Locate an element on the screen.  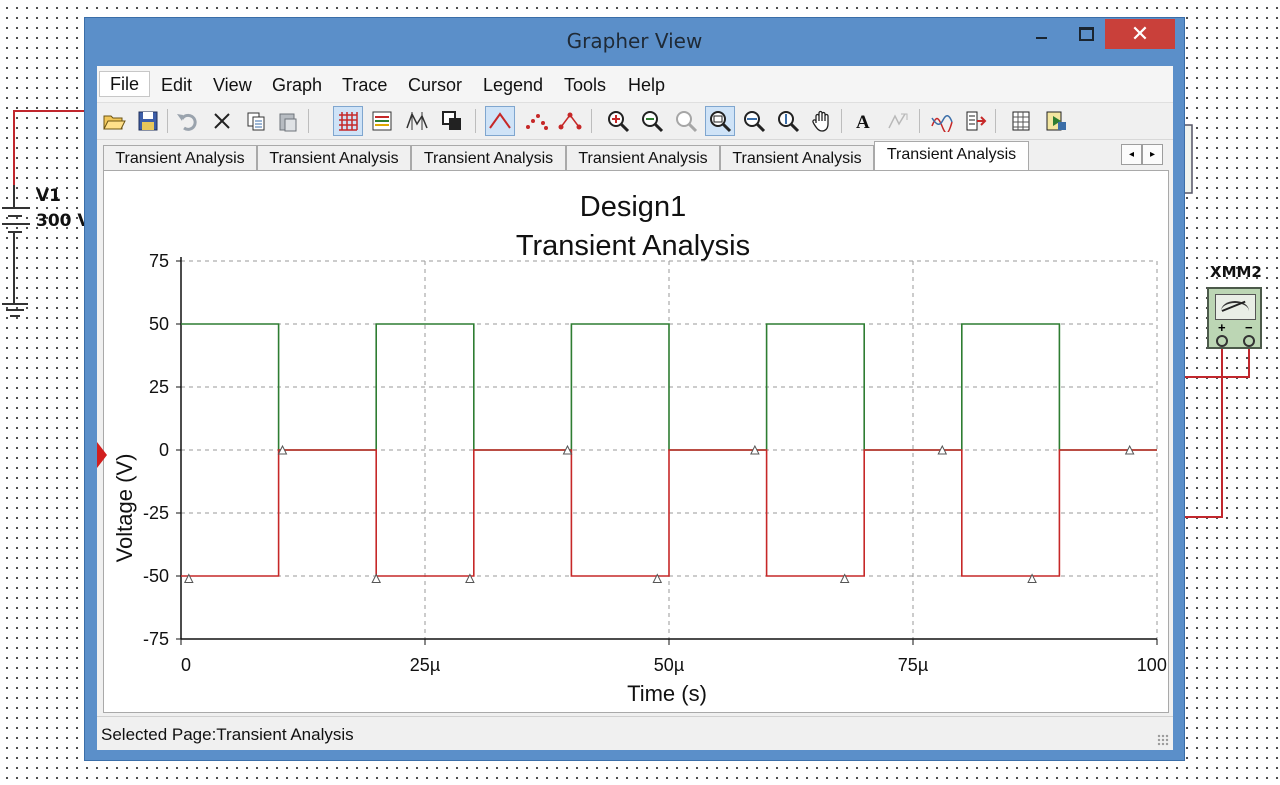
text-icon: A is located at coordinates (864, 121).